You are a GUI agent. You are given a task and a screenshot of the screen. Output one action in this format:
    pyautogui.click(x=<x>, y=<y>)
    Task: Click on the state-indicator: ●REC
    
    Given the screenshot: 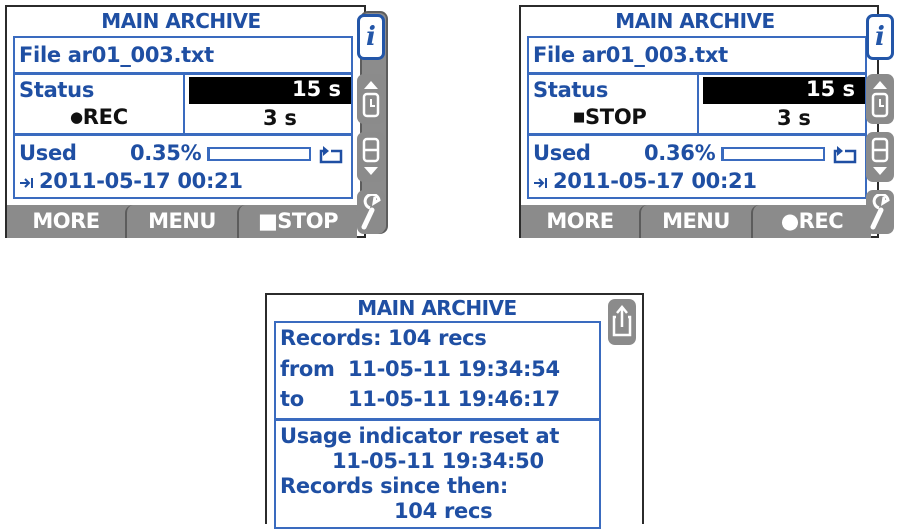 What is the action you would take?
    pyautogui.click(x=99, y=117)
    